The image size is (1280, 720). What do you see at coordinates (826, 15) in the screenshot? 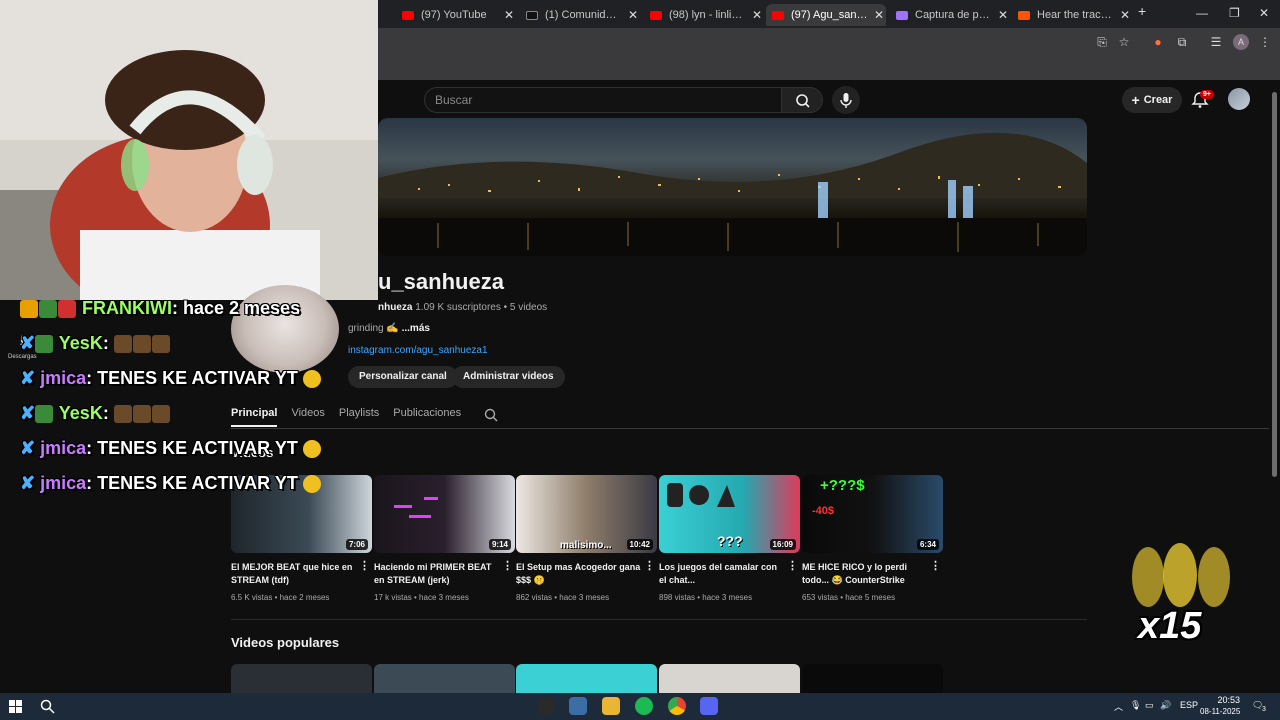
I see `tab-agu-sanhueza: (97) Agu_sanhueza ✕` at bounding box center [826, 15].